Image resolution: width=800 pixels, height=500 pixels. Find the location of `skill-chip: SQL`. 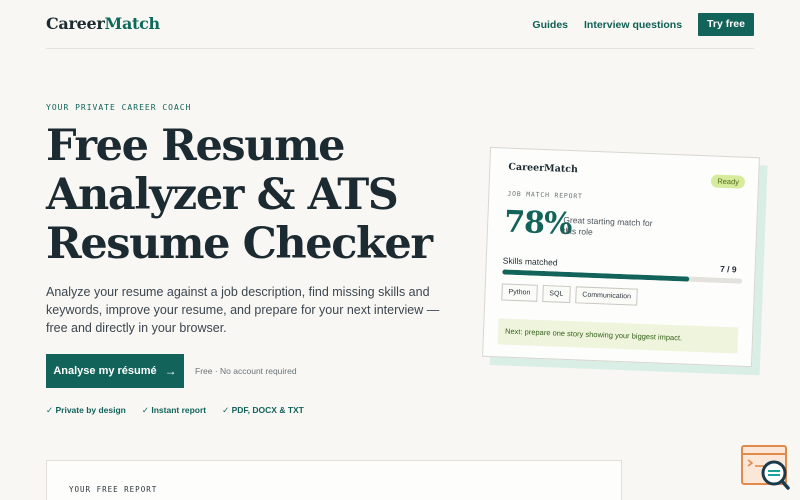

skill-chip: SQL is located at coordinates (556, 294).